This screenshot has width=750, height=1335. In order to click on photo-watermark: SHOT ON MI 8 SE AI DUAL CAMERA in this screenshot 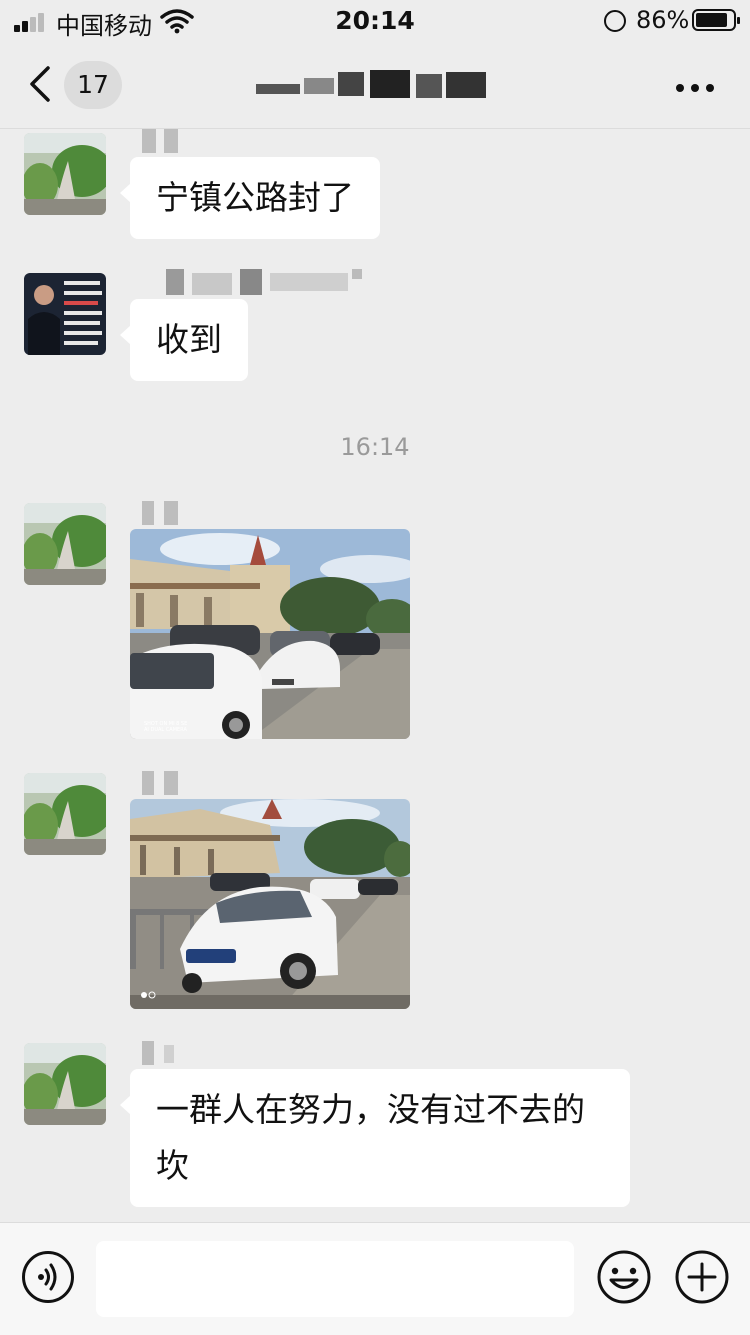, I will do `click(165, 727)`.